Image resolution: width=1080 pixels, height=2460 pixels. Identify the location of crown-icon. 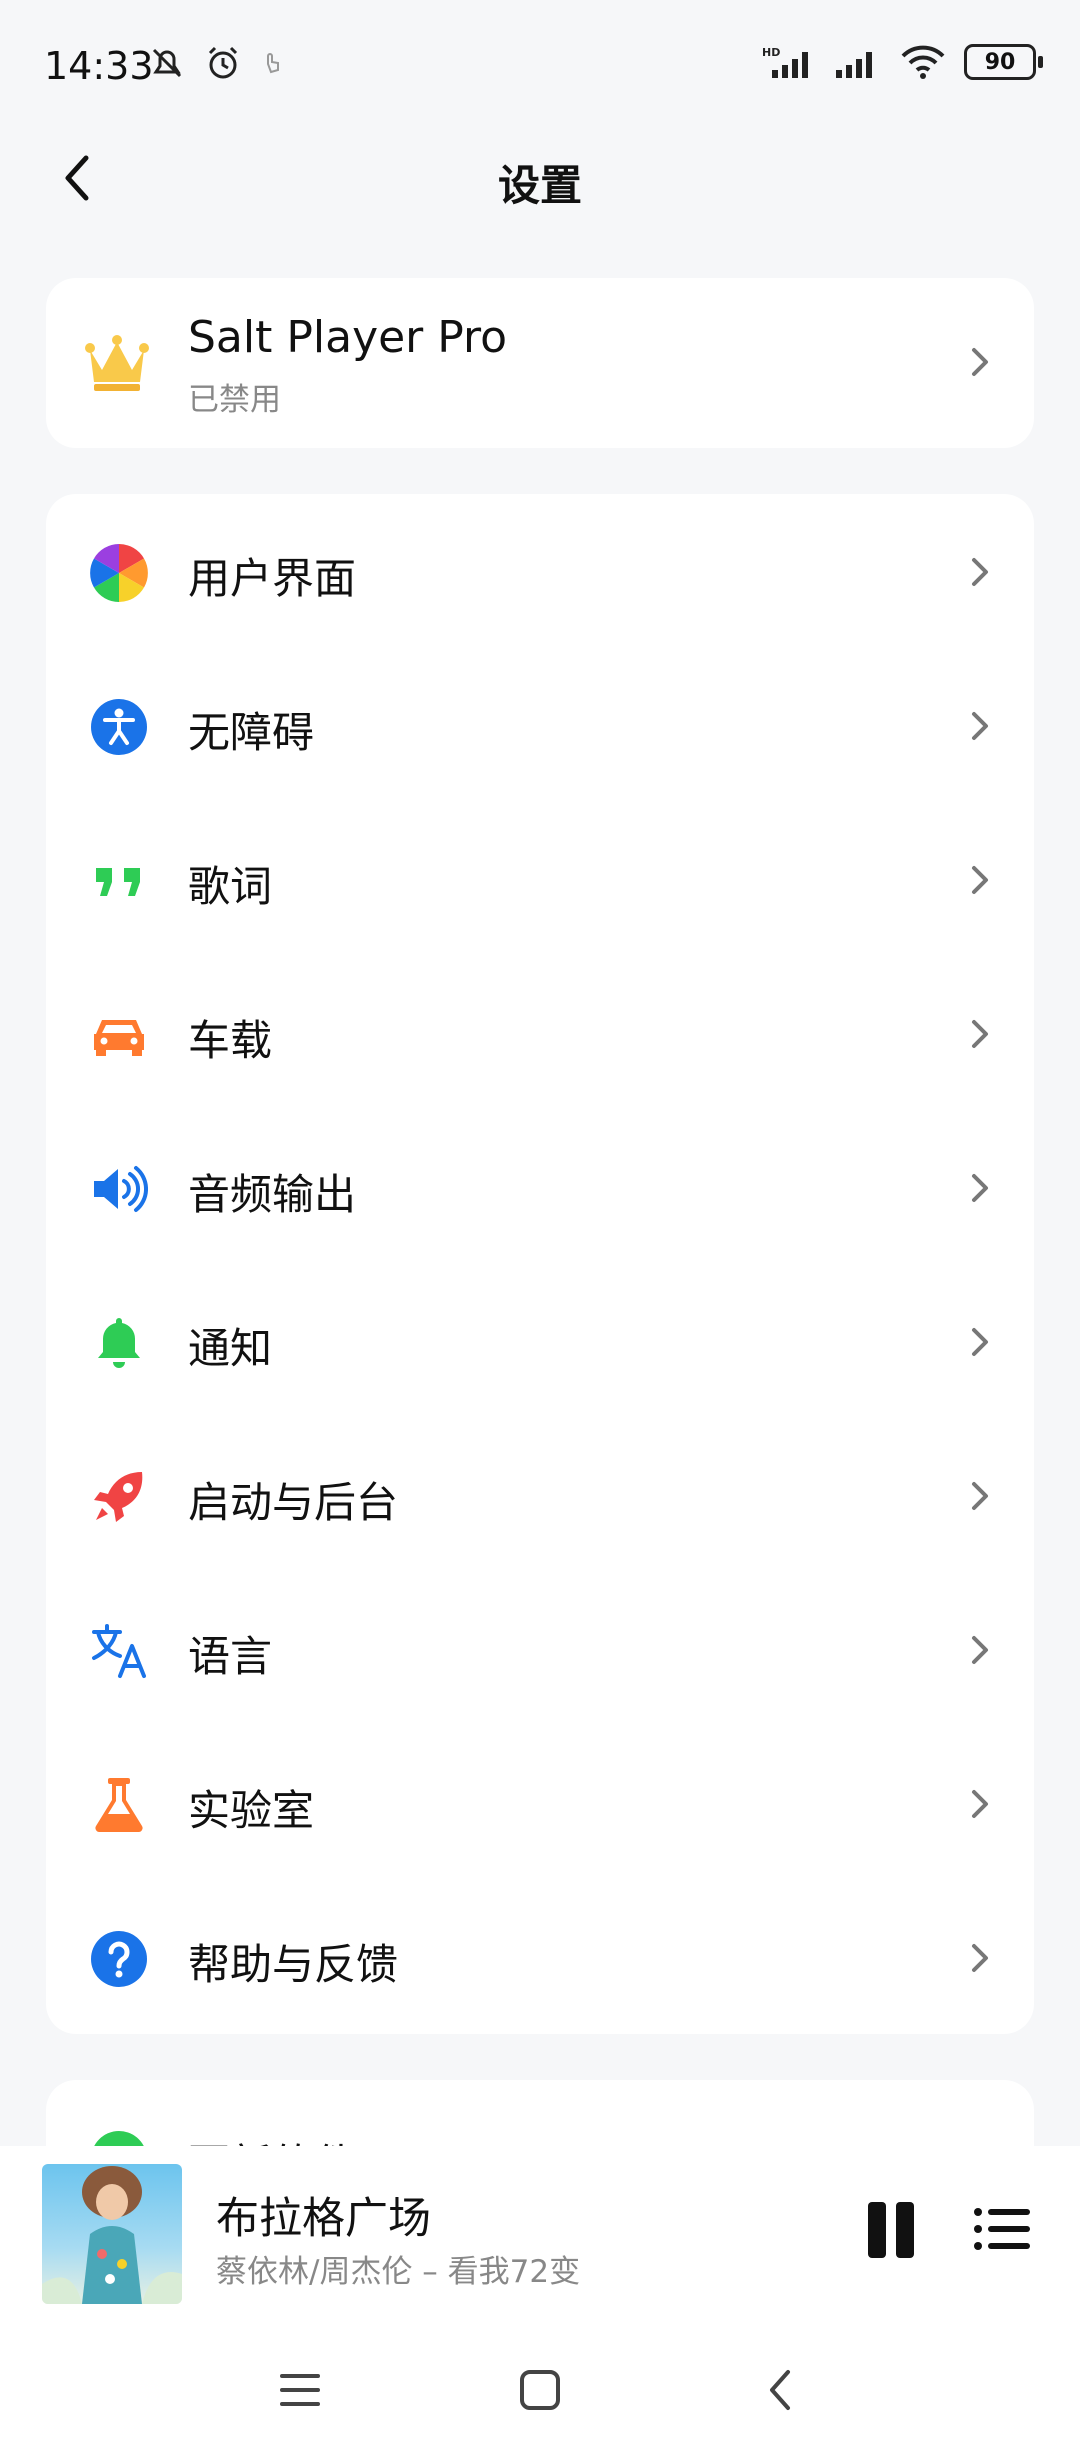
(117, 363).